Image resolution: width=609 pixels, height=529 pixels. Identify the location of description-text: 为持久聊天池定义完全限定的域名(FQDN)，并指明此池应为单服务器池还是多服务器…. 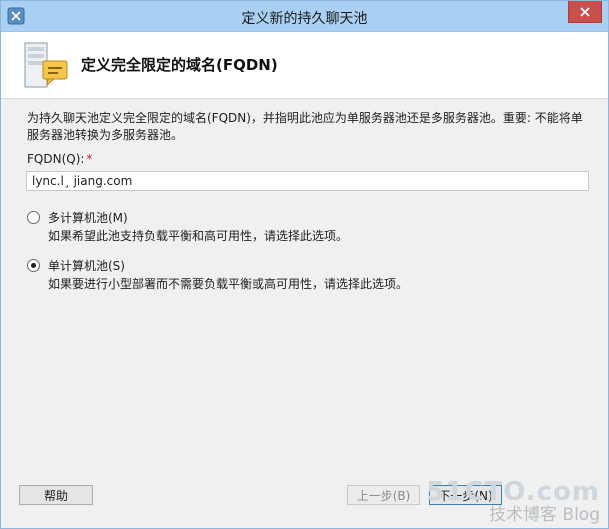
(305, 126).